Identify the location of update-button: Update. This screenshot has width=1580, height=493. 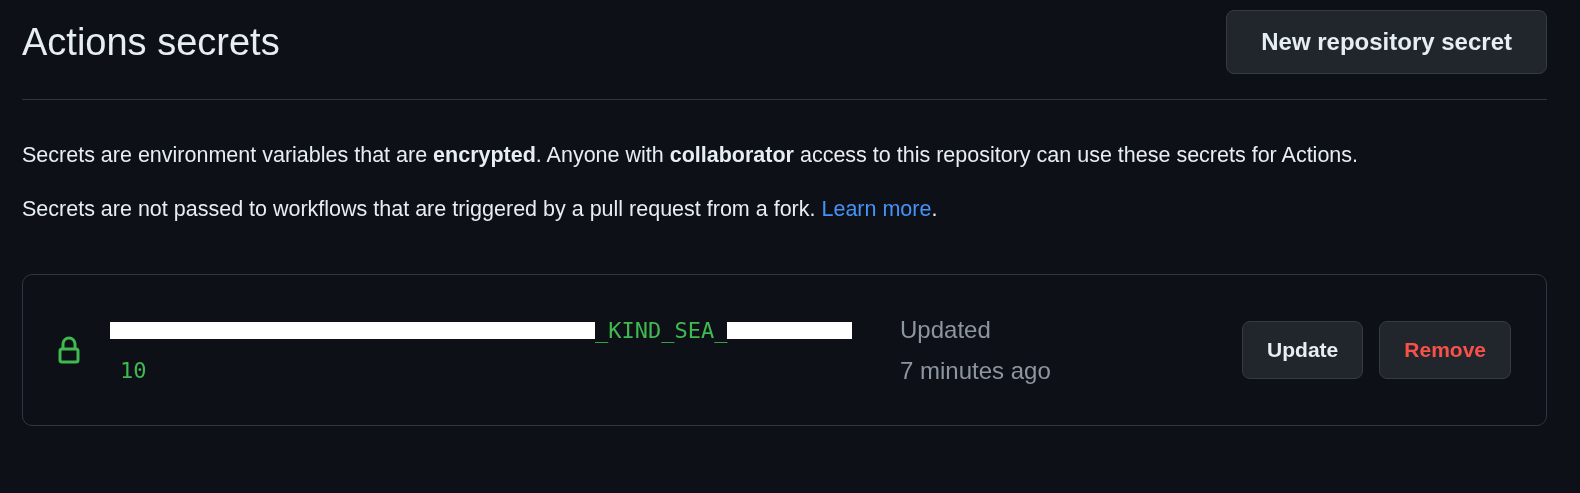
(1303, 350).